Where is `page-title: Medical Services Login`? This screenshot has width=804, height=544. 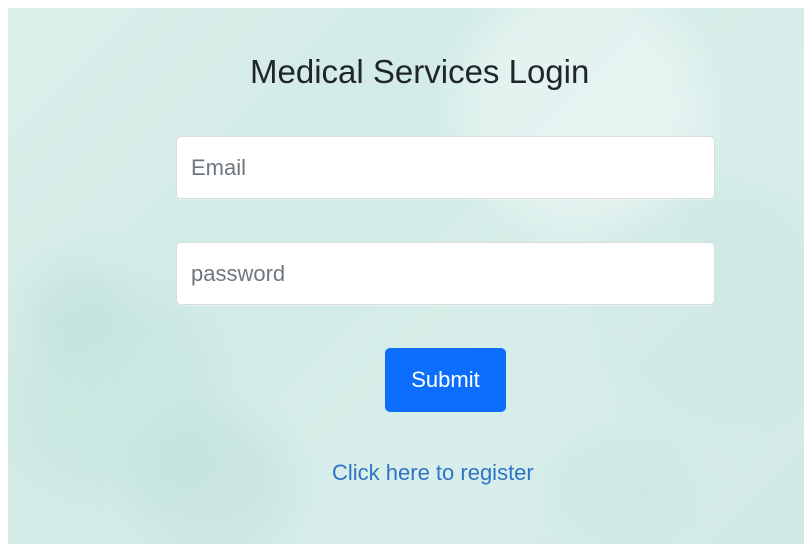 page-title: Medical Services Login is located at coordinates (420, 71).